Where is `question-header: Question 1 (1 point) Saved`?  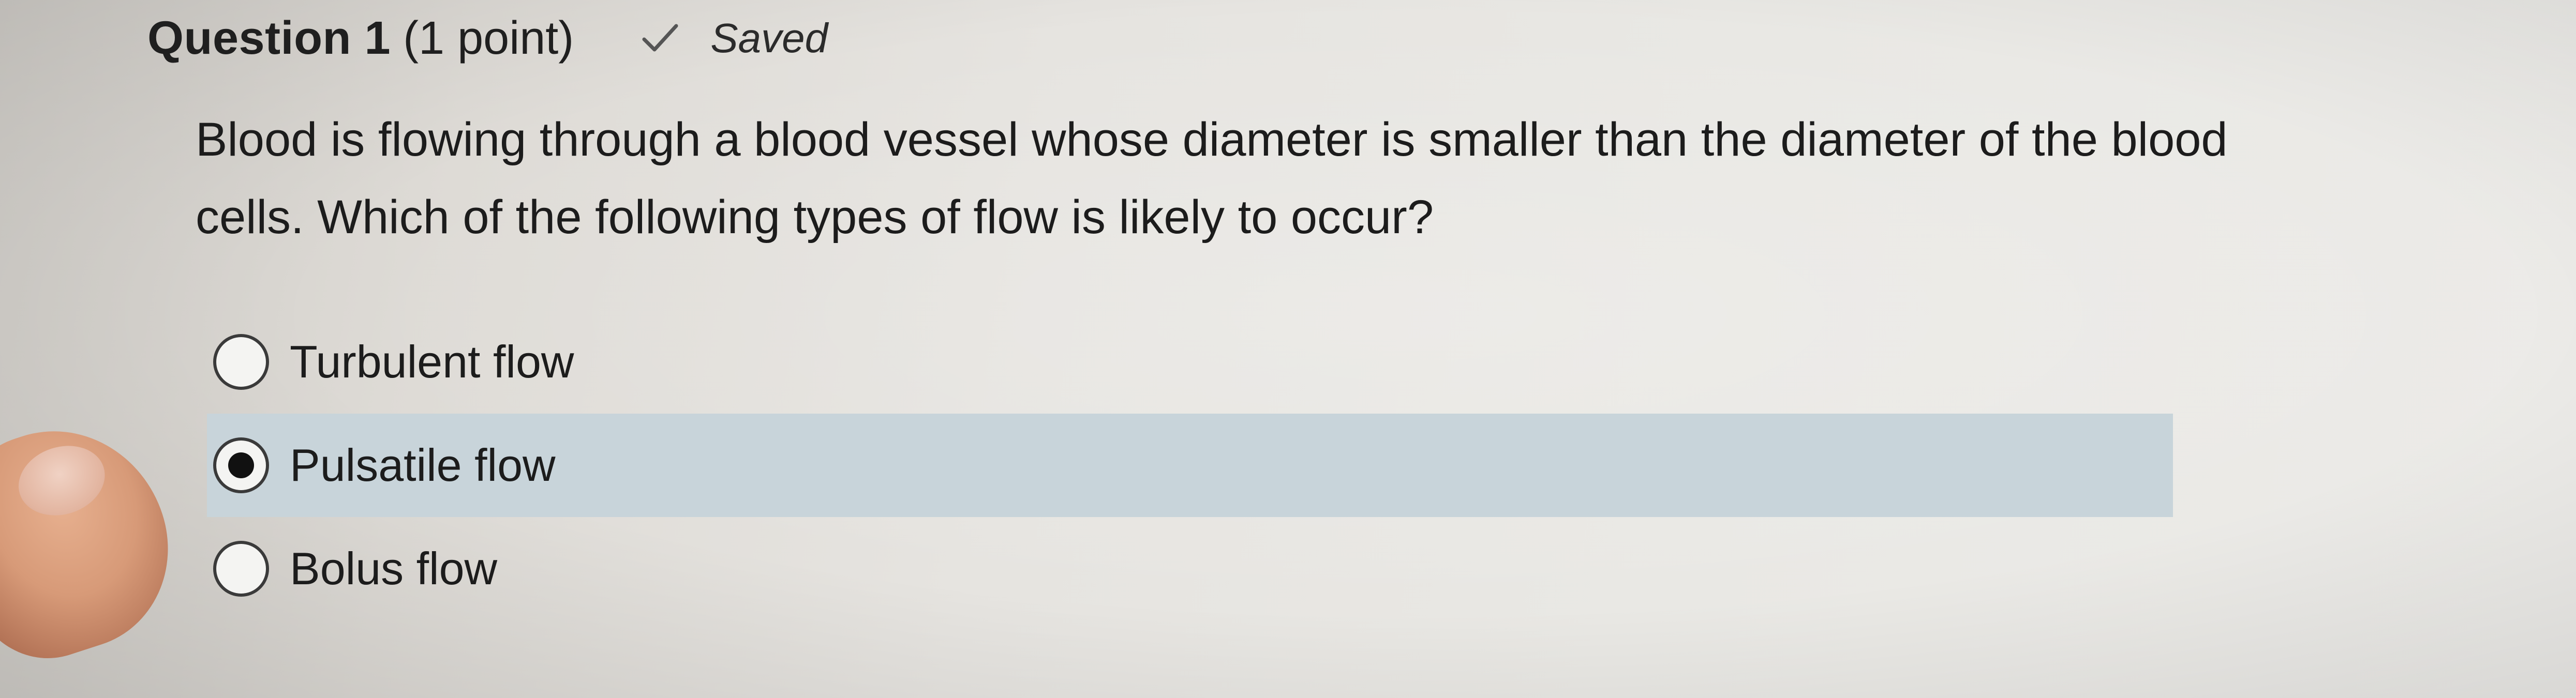 question-header: Question 1 (1 point) Saved is located at coordinates (487, 38).